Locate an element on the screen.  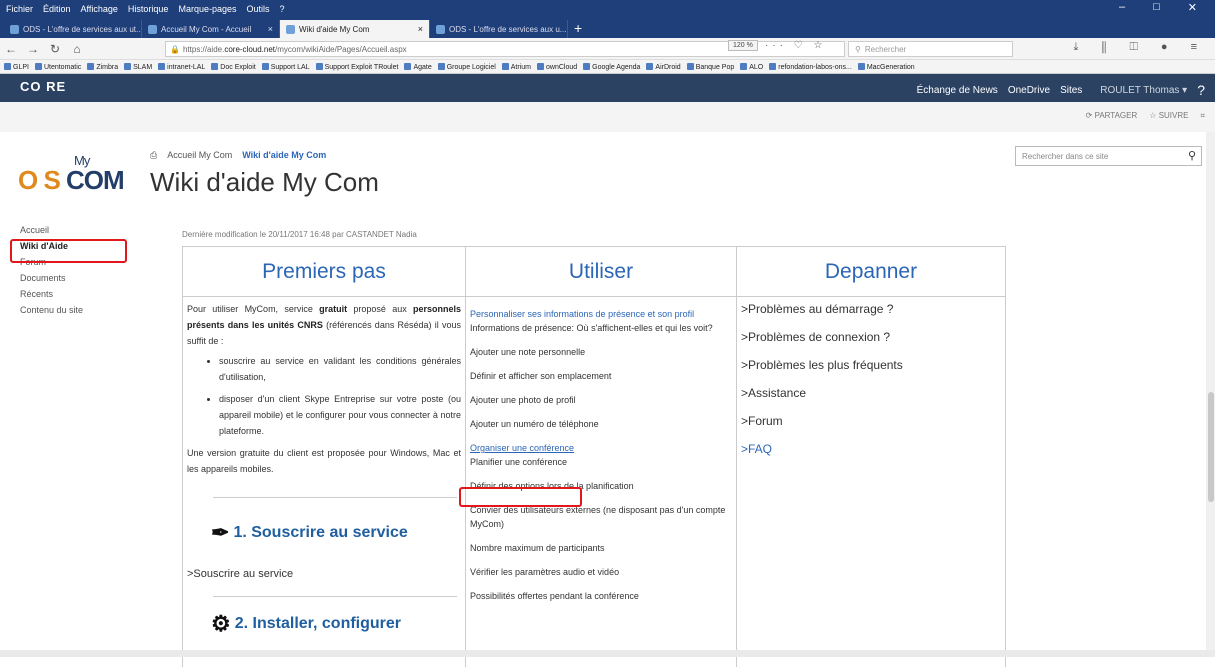
suite-link-onedrive: OneDrive is located at coordinates (1029, 90).